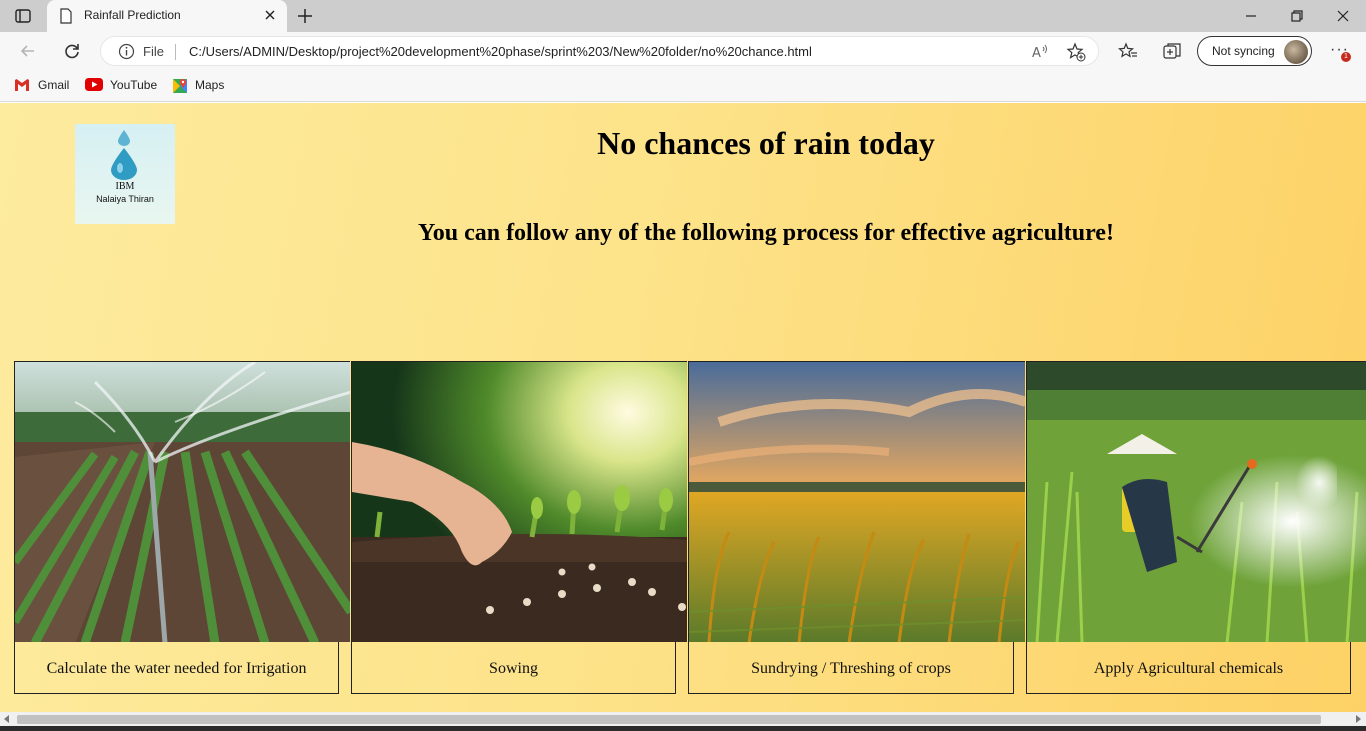 The height and width of the screenshot is (731, 1366). I want to click on bookmark-gmail: Gmail, so click(44, 86).